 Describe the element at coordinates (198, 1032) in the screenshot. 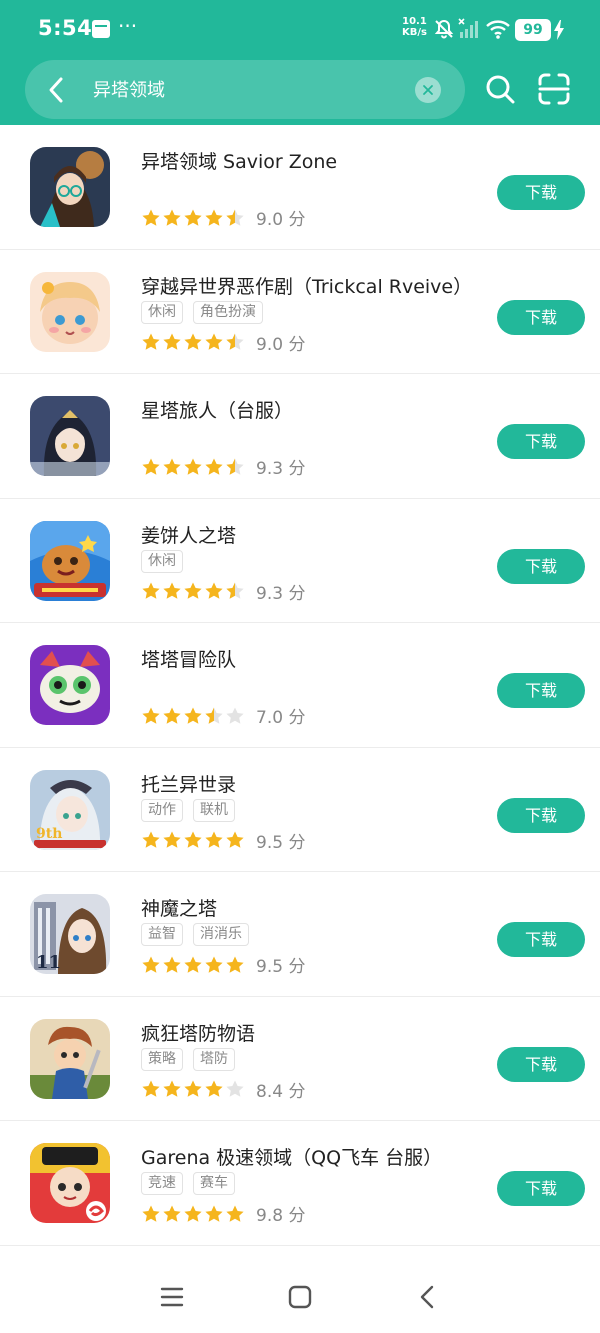

I see `app-name: 疯狂塔防物语` at that location.